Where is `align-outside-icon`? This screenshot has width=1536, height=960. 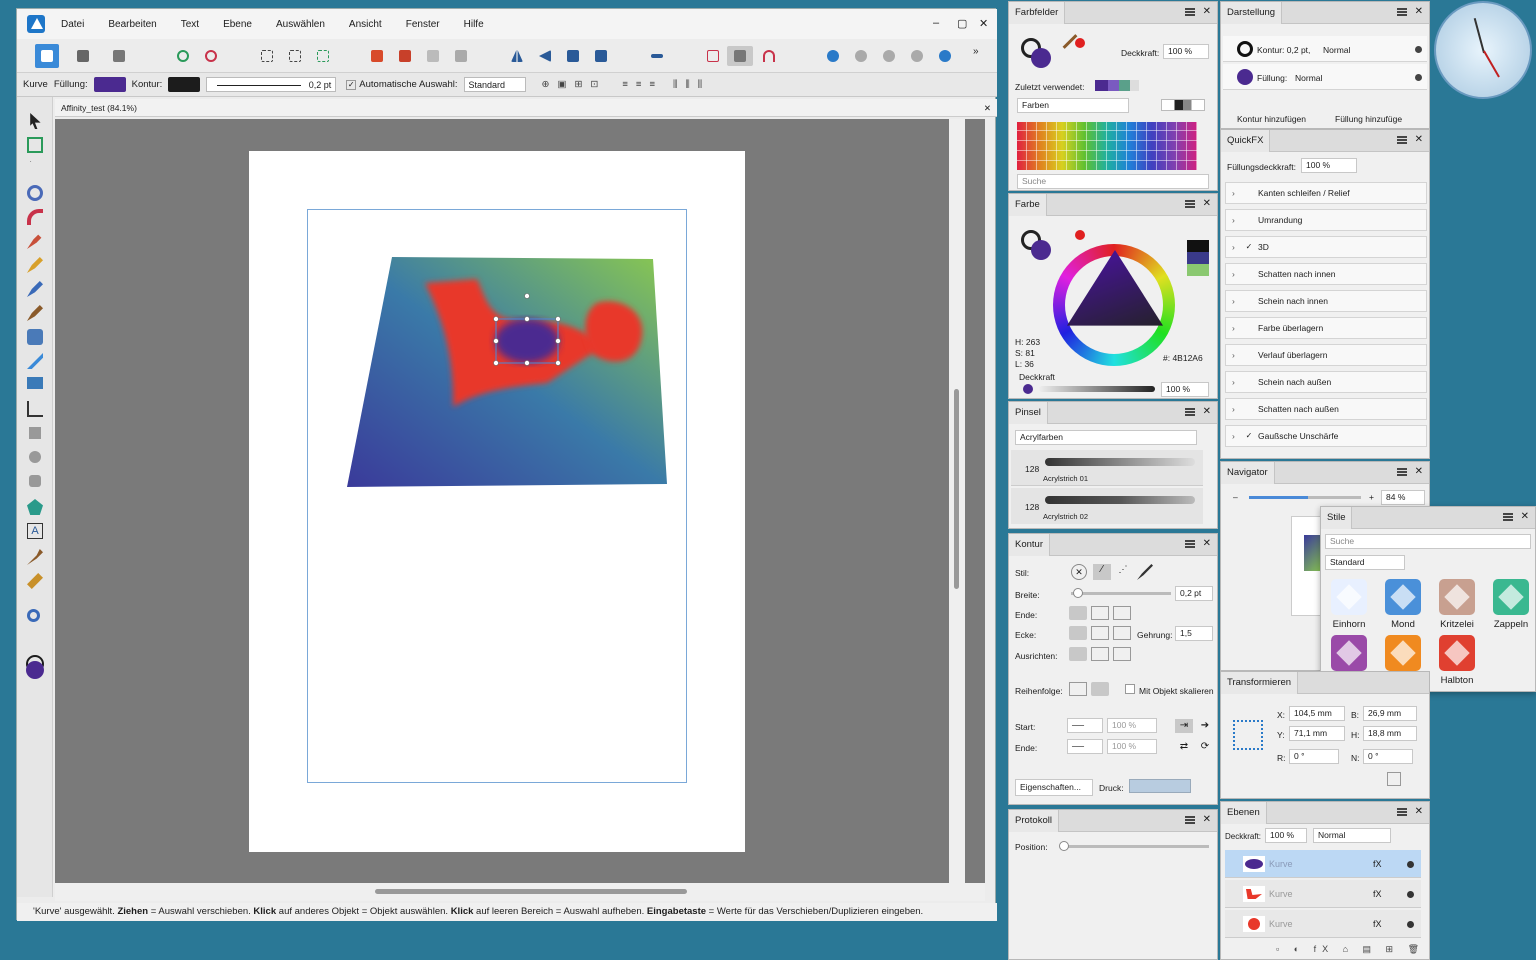
align-outside-icon is located at coordinates (1122, 654).